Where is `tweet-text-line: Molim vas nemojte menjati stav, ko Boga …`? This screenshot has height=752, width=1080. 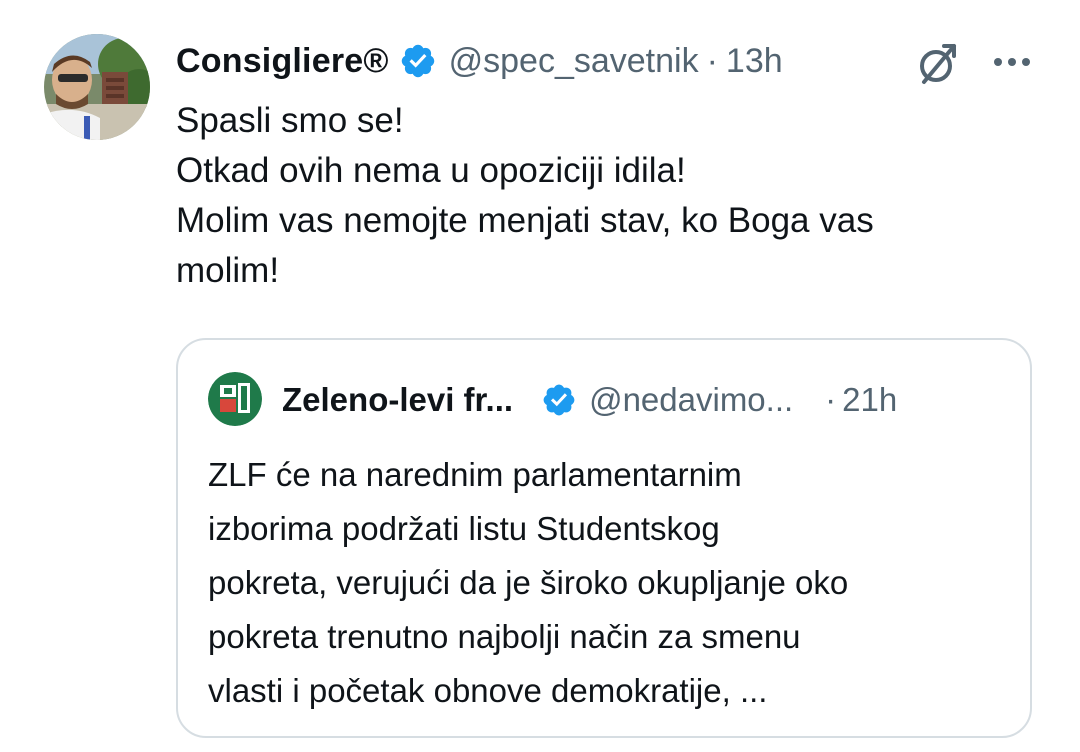
tweet-text-line: Molim vas nemojte menjati stav, ko Boga … is located at coordinates (525, 220).